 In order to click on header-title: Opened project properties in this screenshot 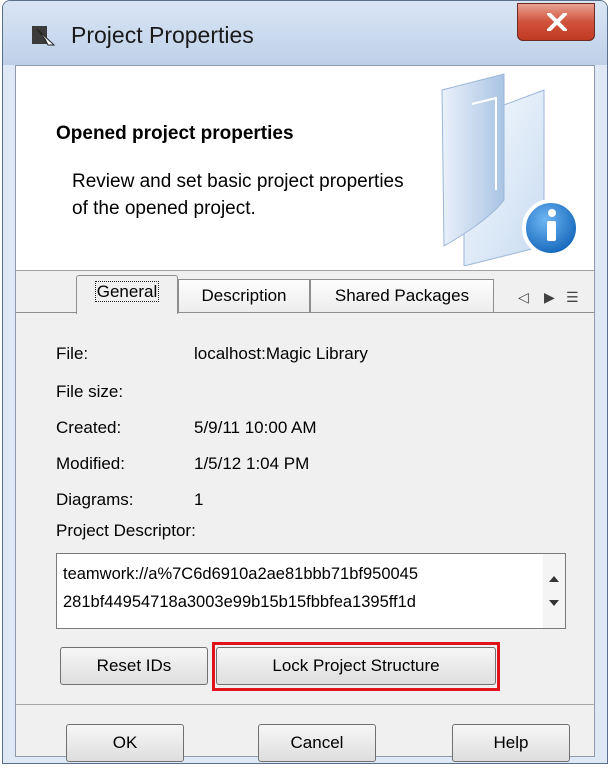, I will do `click(175, 133)`.